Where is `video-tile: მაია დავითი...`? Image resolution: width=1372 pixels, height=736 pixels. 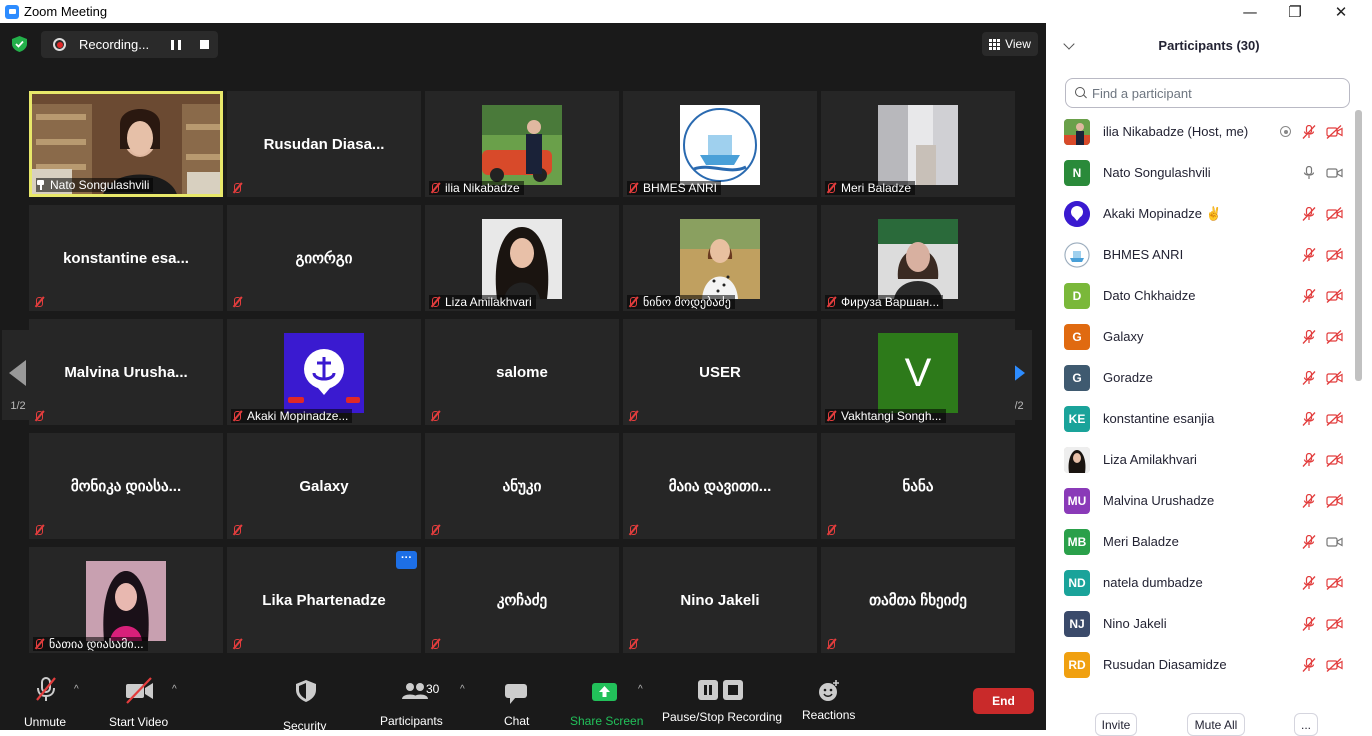
video-tile: მაია დავითი... is located at coordinates (720, 486).